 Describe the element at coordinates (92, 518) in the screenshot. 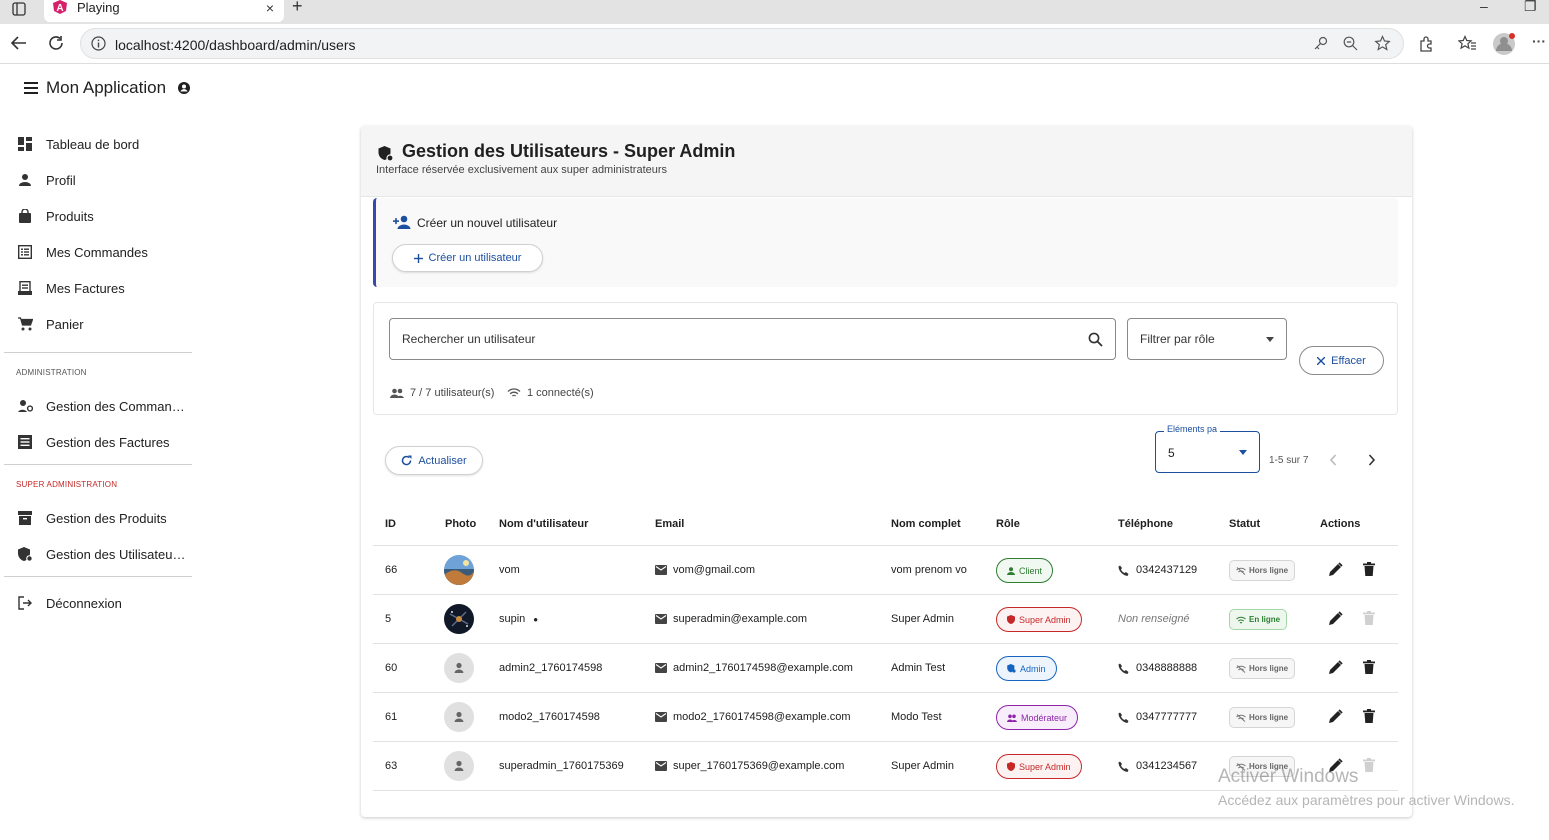

I see `sidebar-item-gestion-produits: Gestion des Produits` at that location.